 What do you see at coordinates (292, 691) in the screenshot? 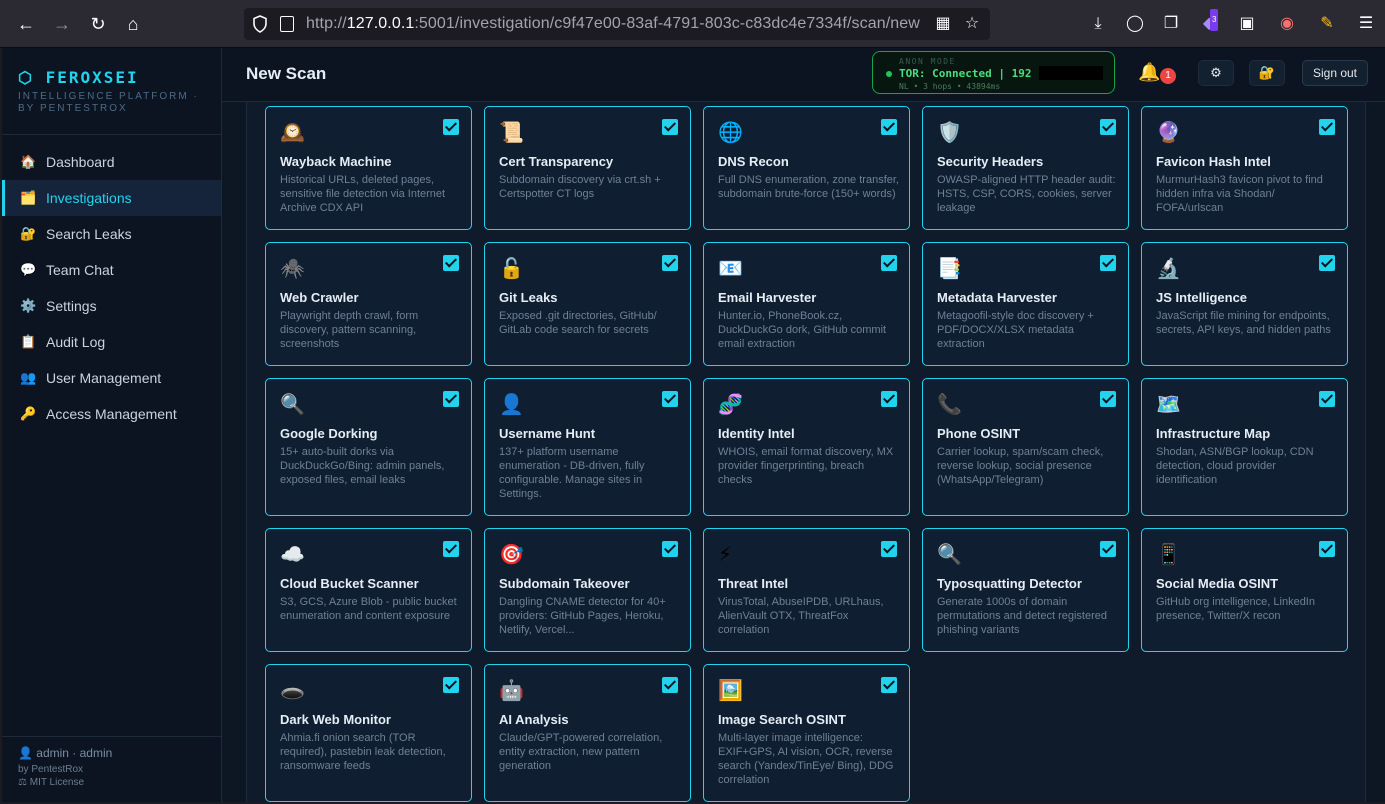
I see `module-icon: 🕳️` at bounding box center [292, 691].